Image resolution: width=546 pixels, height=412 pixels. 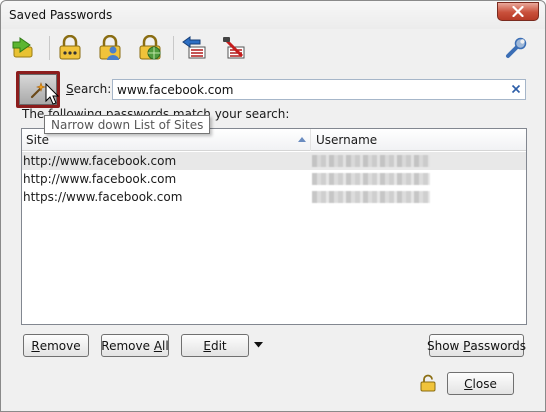 I want to click on toolbar, so click(x=274, y=48).